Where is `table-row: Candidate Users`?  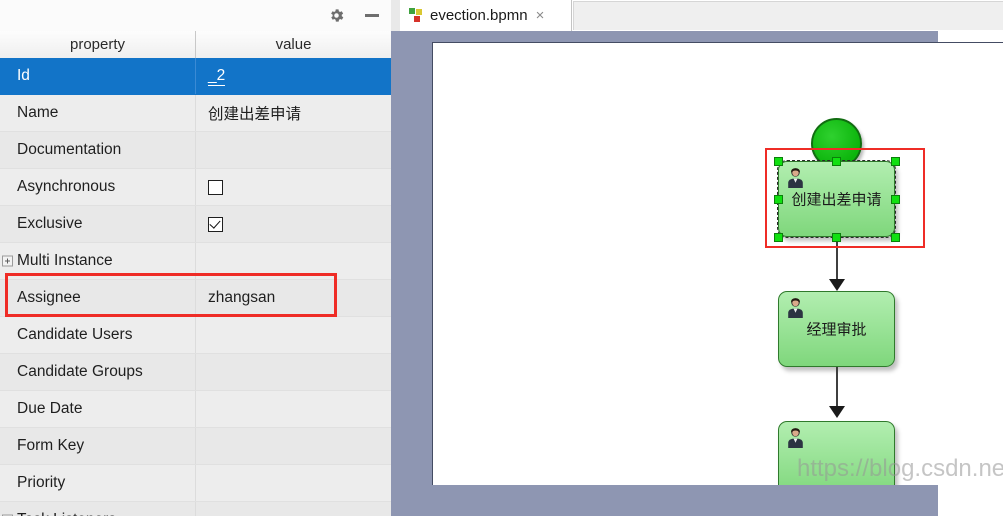
table-row: Candidate Users is located at coordinates (195, 335).